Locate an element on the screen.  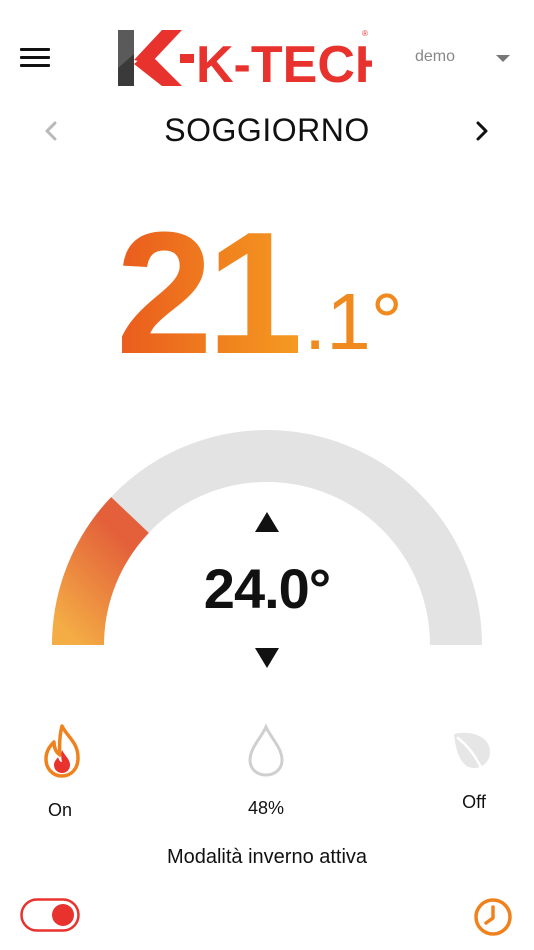
mode-status-text: Modalità inverno attiva is located at coordinates (267, 857).